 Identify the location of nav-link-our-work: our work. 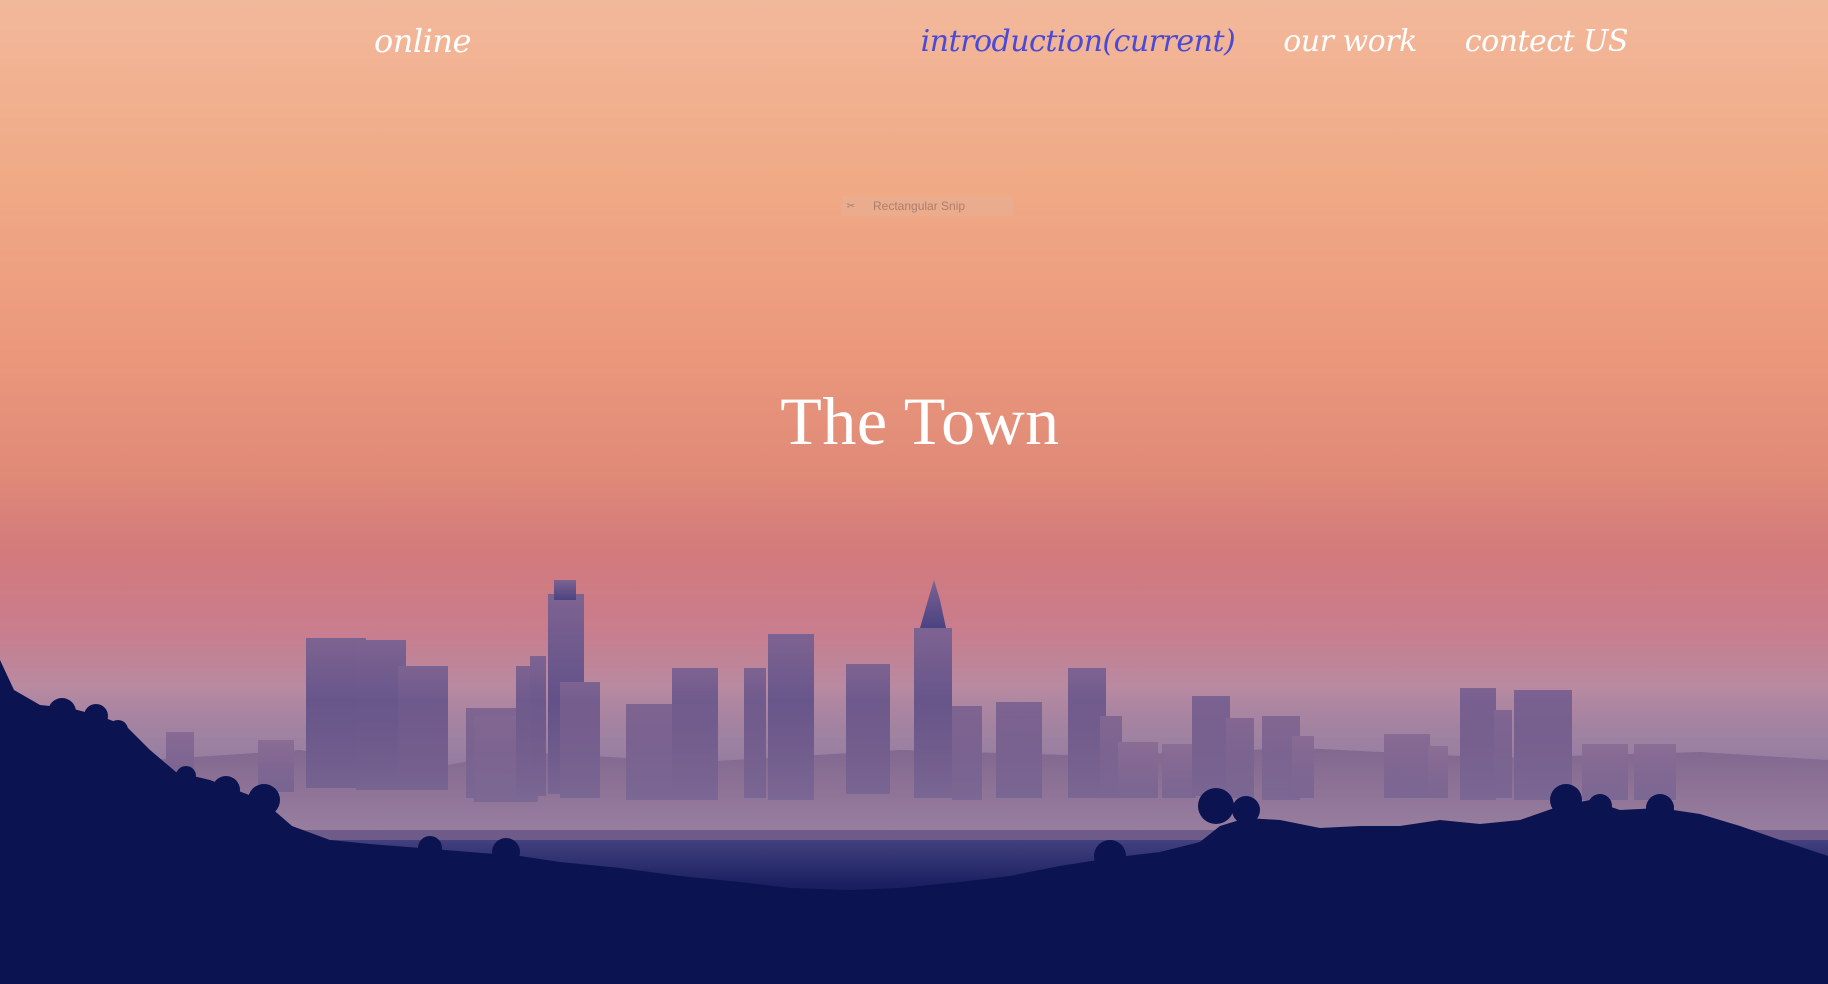
(1350, 41).